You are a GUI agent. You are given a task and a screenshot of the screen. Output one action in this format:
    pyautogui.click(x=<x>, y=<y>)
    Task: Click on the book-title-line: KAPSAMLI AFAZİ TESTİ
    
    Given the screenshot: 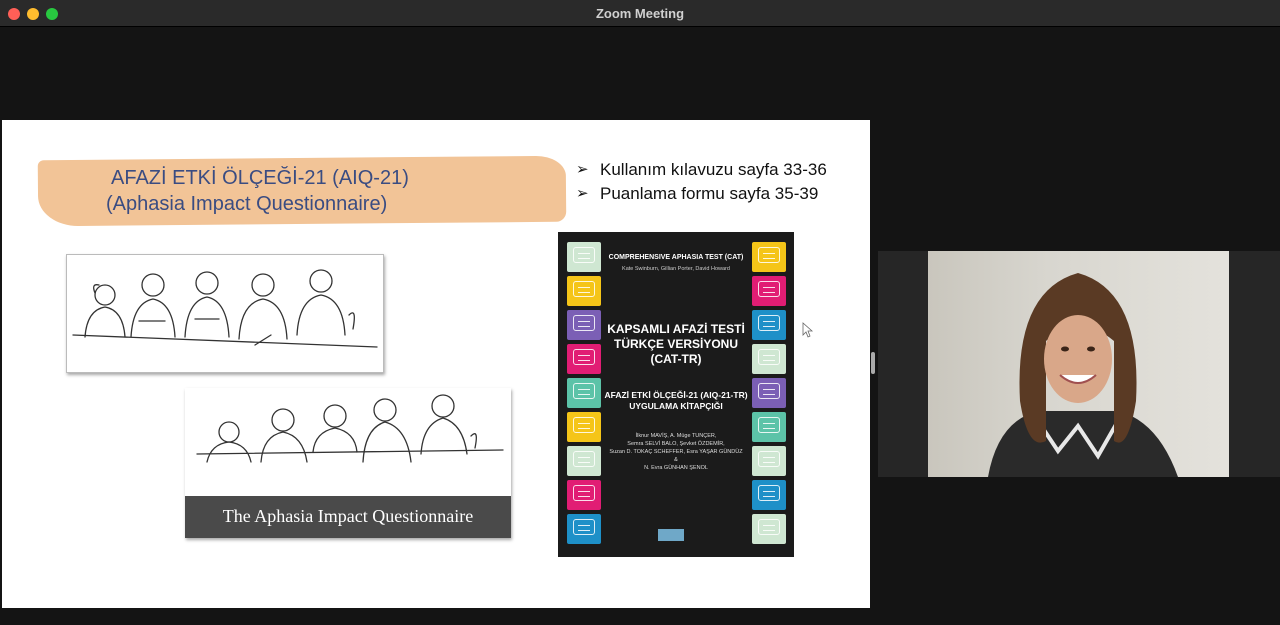 What is the action you would take?
    pyautogui.click(x=676, y=329)
    